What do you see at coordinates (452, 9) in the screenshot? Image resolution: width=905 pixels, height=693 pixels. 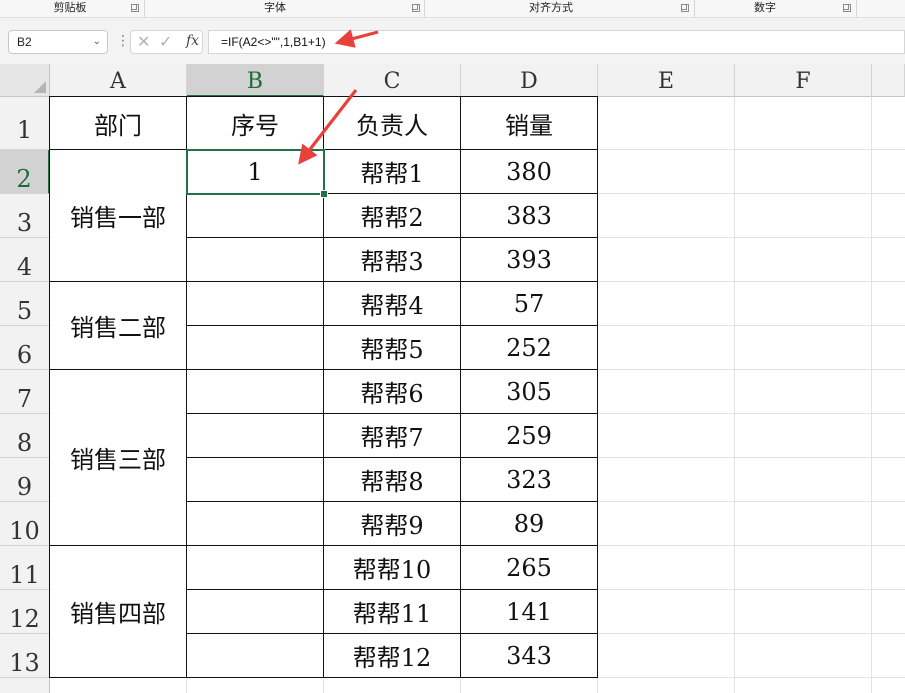 I see `ribbon-group-bar: 剪贴板 字体 对齐方式 数字` at bounding box center [452, 9].